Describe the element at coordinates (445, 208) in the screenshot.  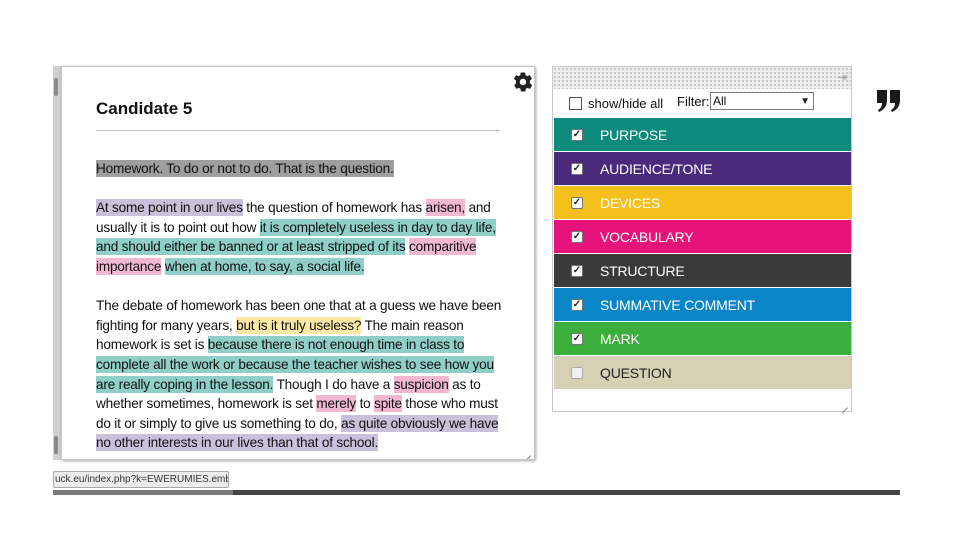
I see `highlight-vocab: arisen,` at that location.